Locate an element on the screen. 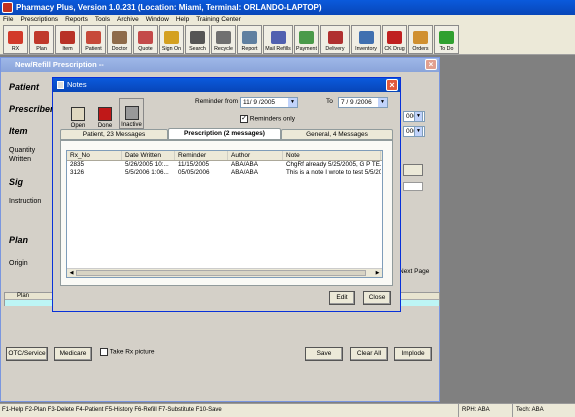  otc-service-button: OTC/Service is located at coordinates (27, 354).